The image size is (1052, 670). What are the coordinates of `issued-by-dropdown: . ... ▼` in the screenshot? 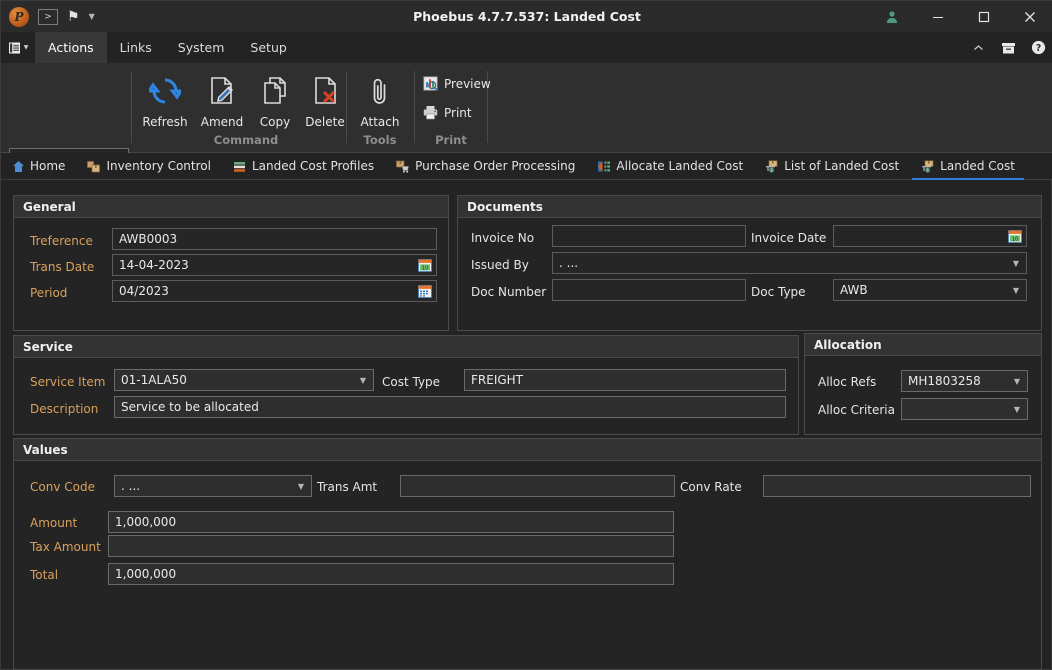 It's located at (789, 263).